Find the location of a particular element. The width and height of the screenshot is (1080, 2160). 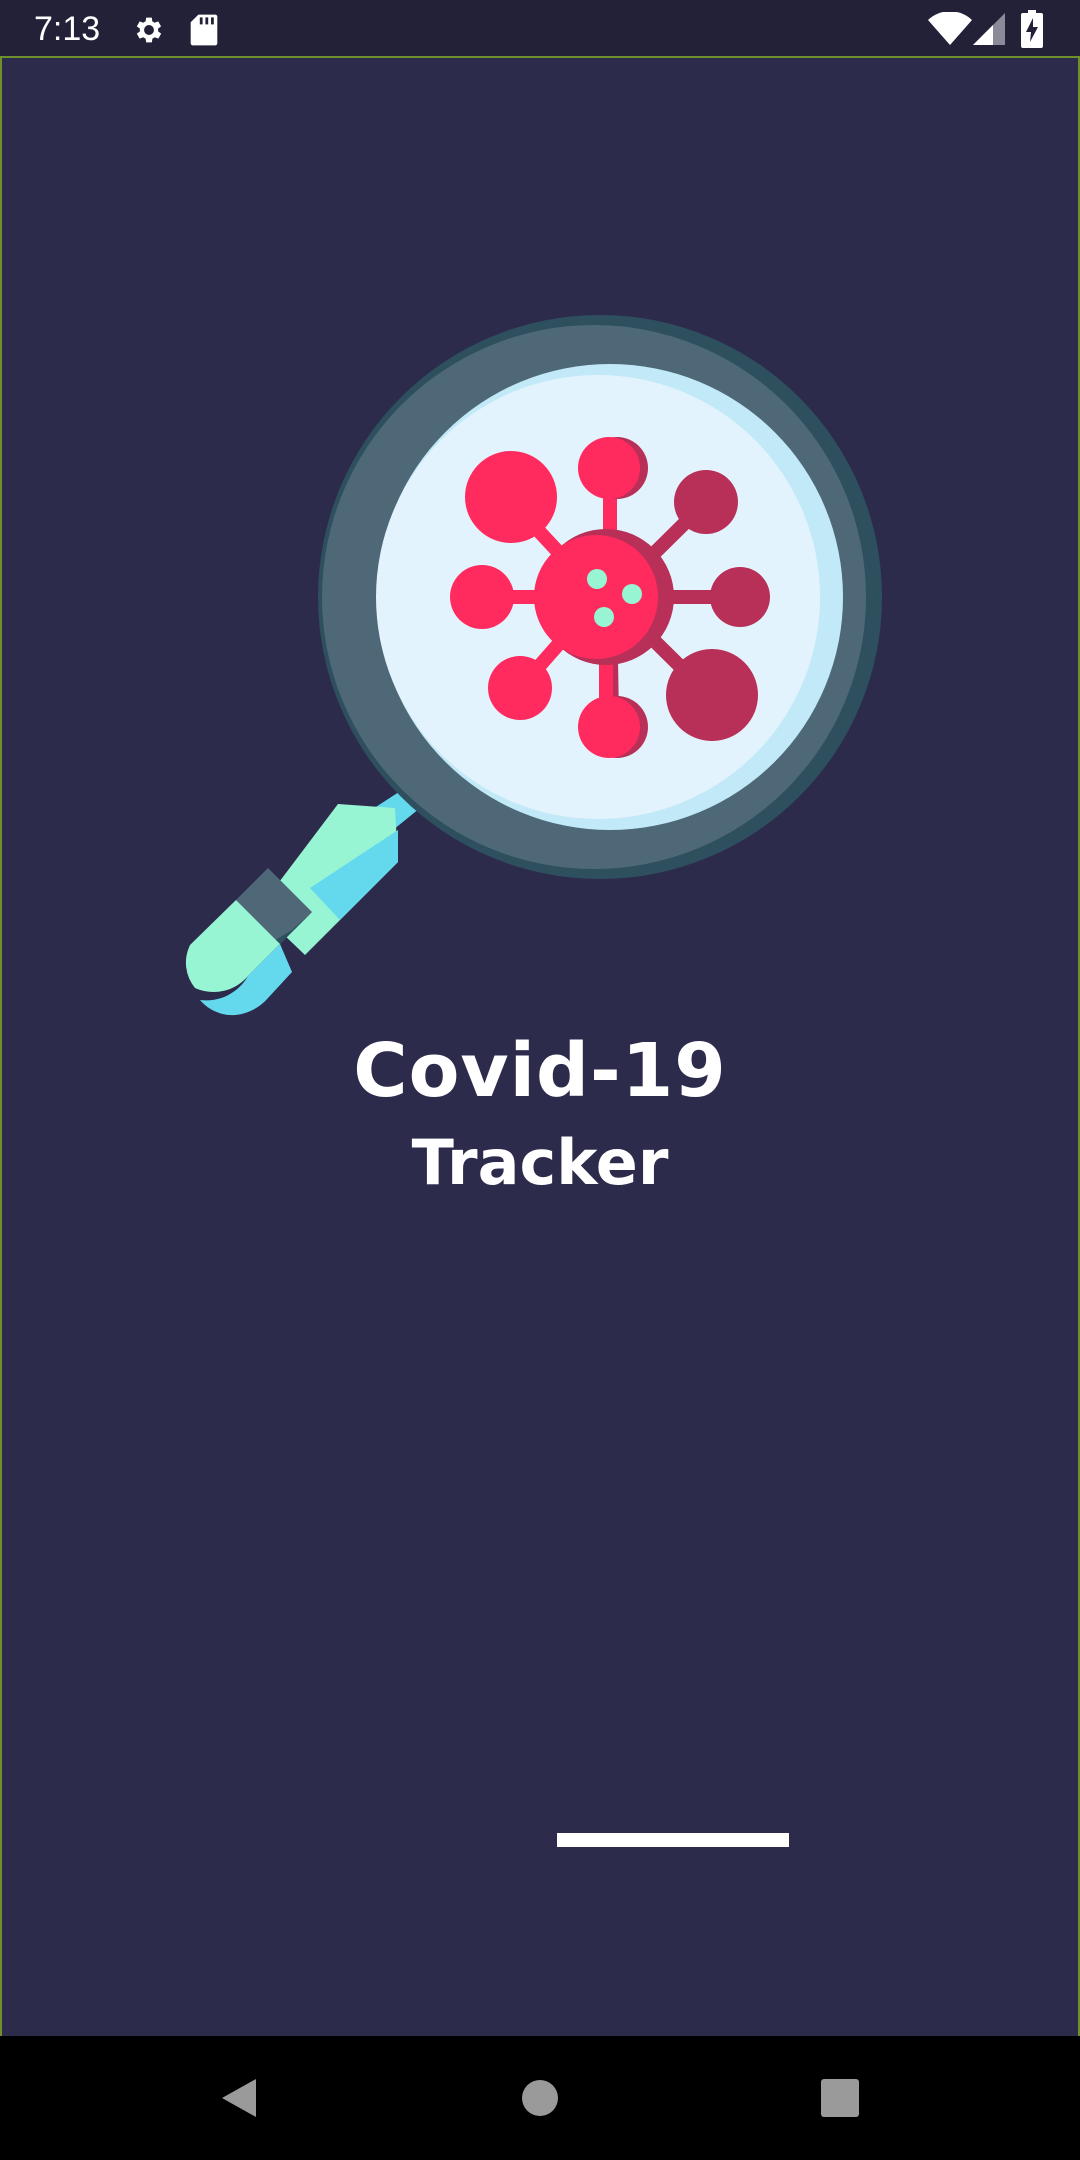

back-button is located at coordinates (238, 2098).